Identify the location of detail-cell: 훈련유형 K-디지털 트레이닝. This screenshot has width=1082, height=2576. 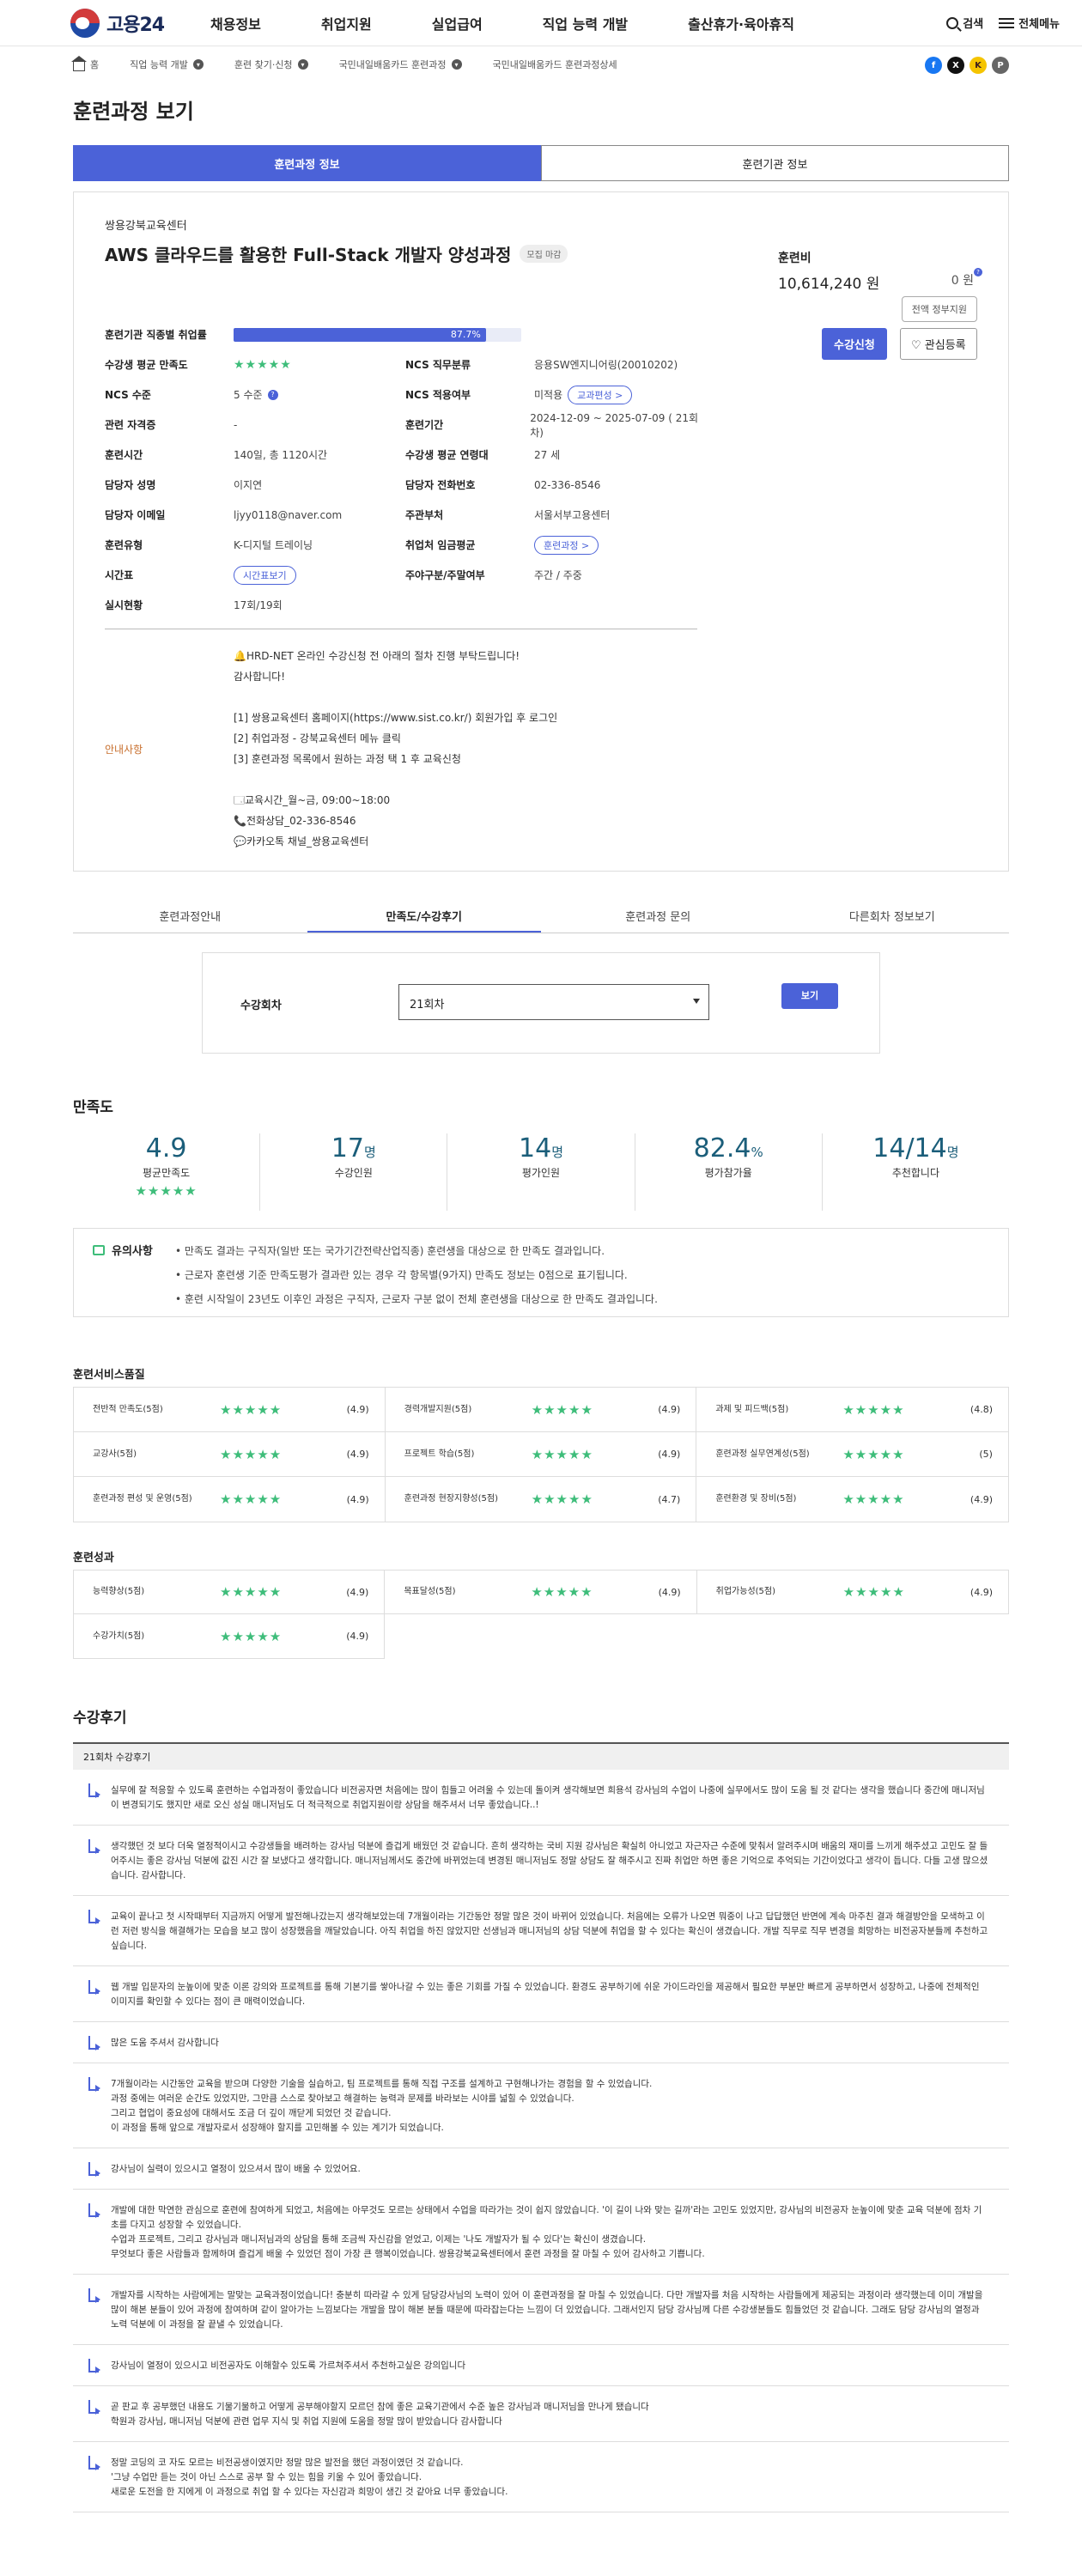
(255, 545).